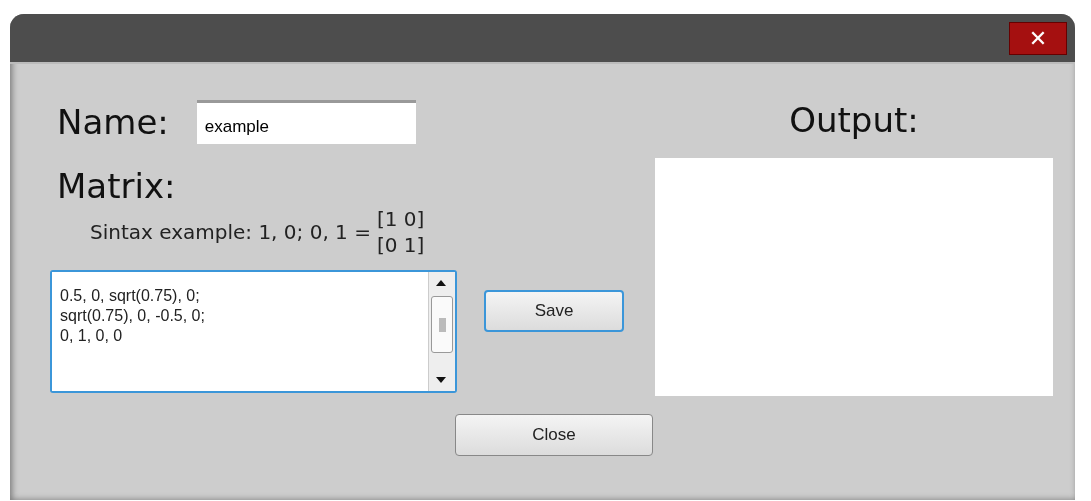  I want to click on scrollbar-thumb, so click(442, 324).